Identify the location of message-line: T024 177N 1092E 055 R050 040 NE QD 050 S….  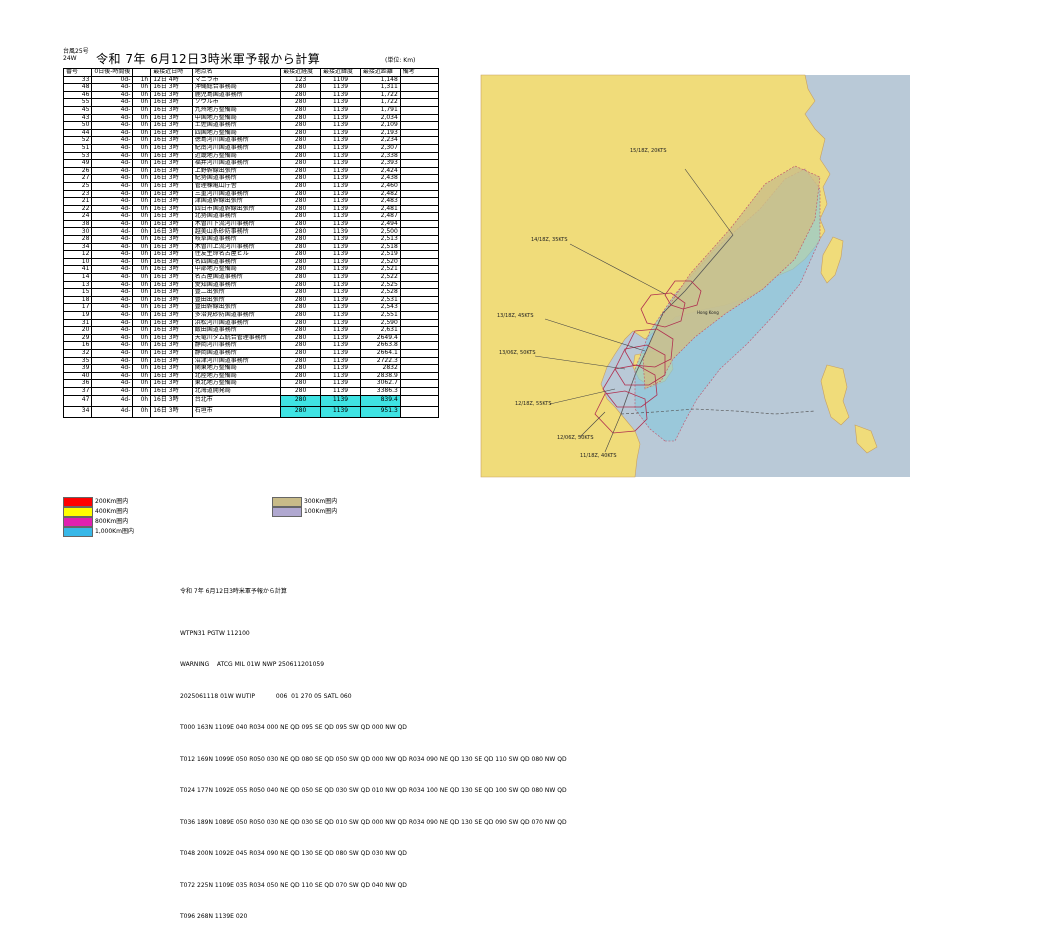
(373, 790).